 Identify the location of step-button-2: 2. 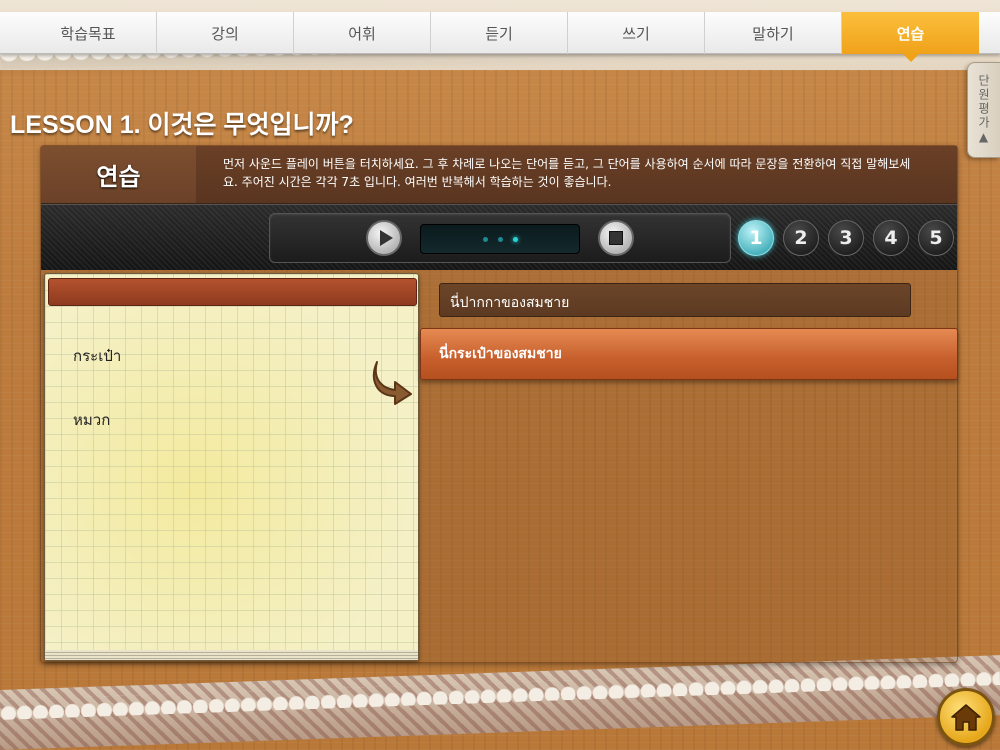
(801, 238).